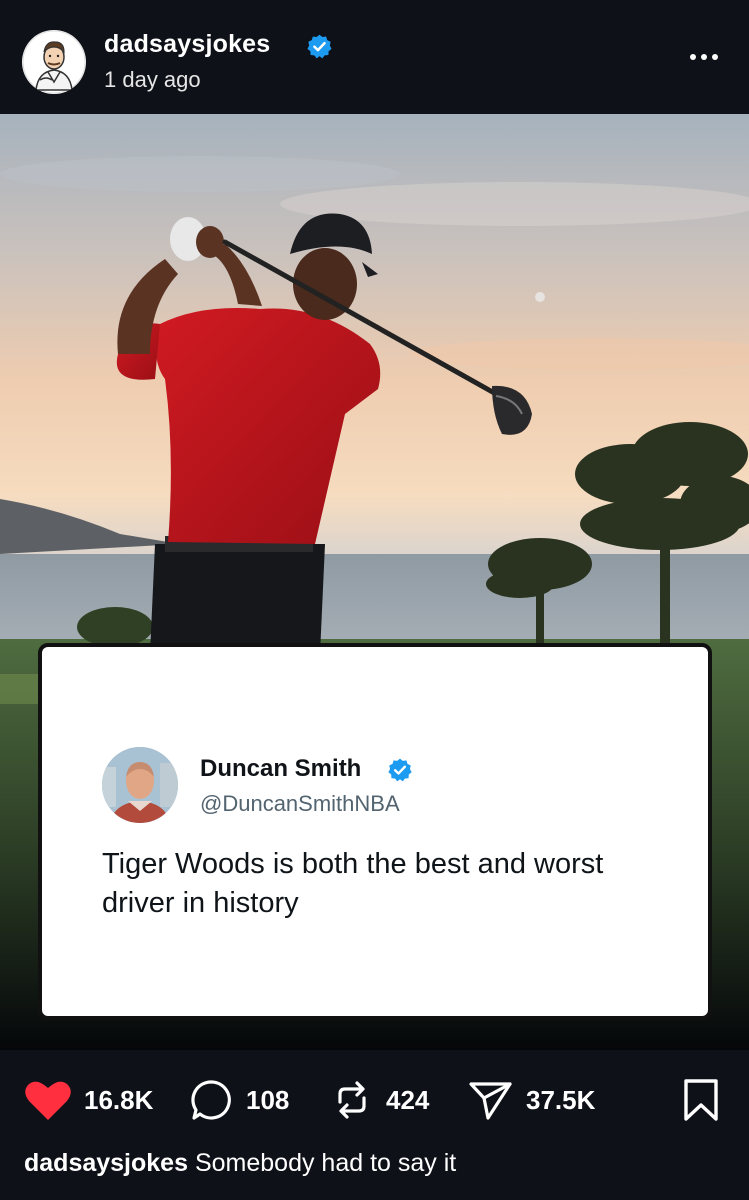 The image size is (749, 1200). Describe the element at coordinates (281, 768) in the screenshot. I see `tweet-author-name: Duncan Smith` at that location.